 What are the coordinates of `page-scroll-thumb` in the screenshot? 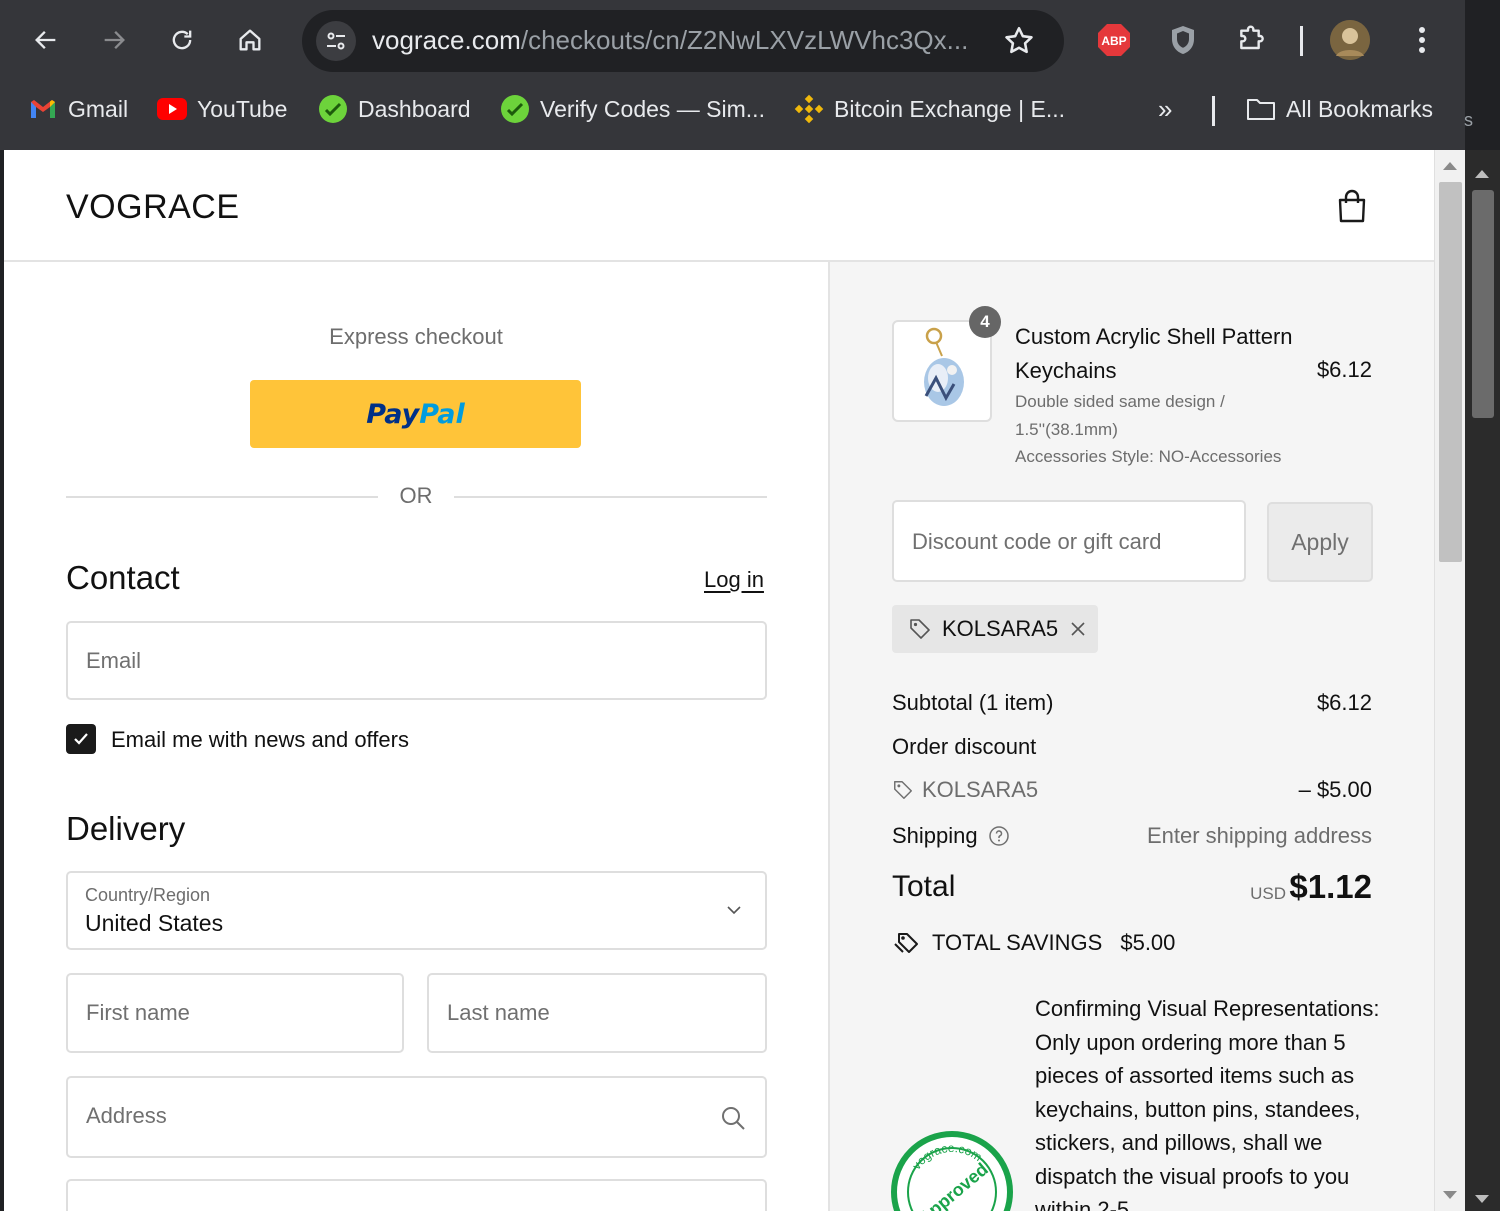 It's located at (1450, 372).